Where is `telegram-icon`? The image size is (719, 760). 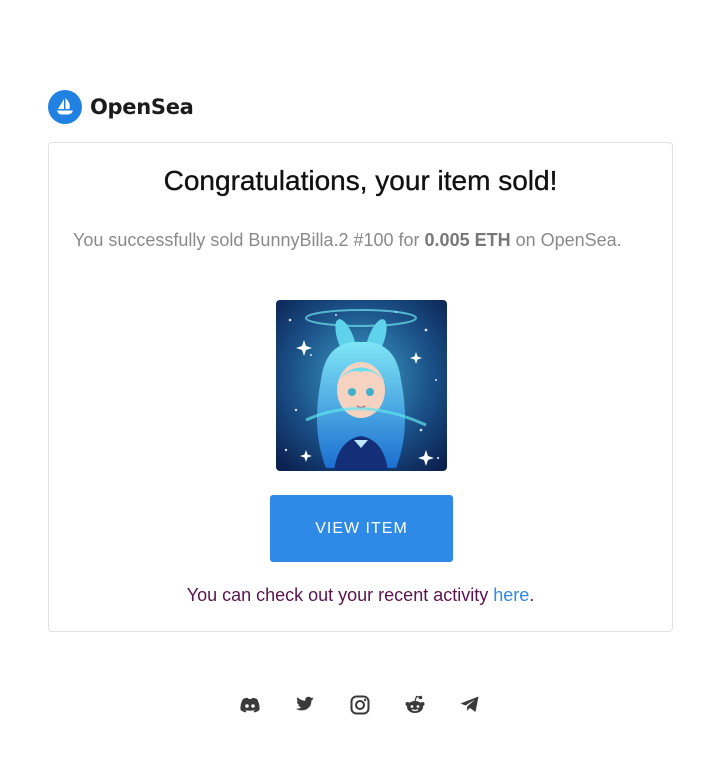 telegram-icon is located at coordinates (469, 704).